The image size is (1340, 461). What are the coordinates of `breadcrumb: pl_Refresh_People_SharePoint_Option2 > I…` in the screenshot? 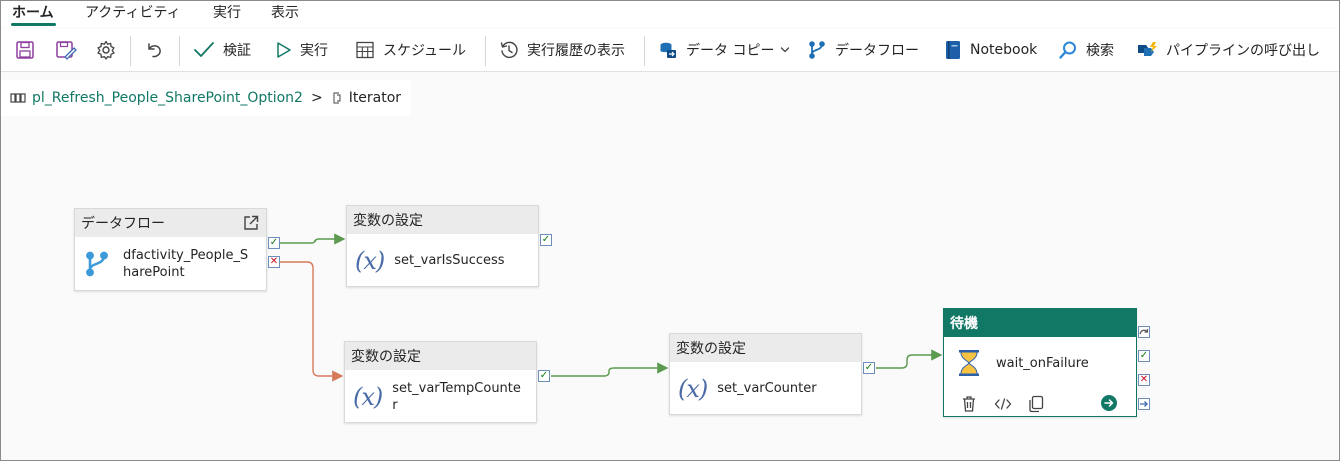 It's located at (206, 98).